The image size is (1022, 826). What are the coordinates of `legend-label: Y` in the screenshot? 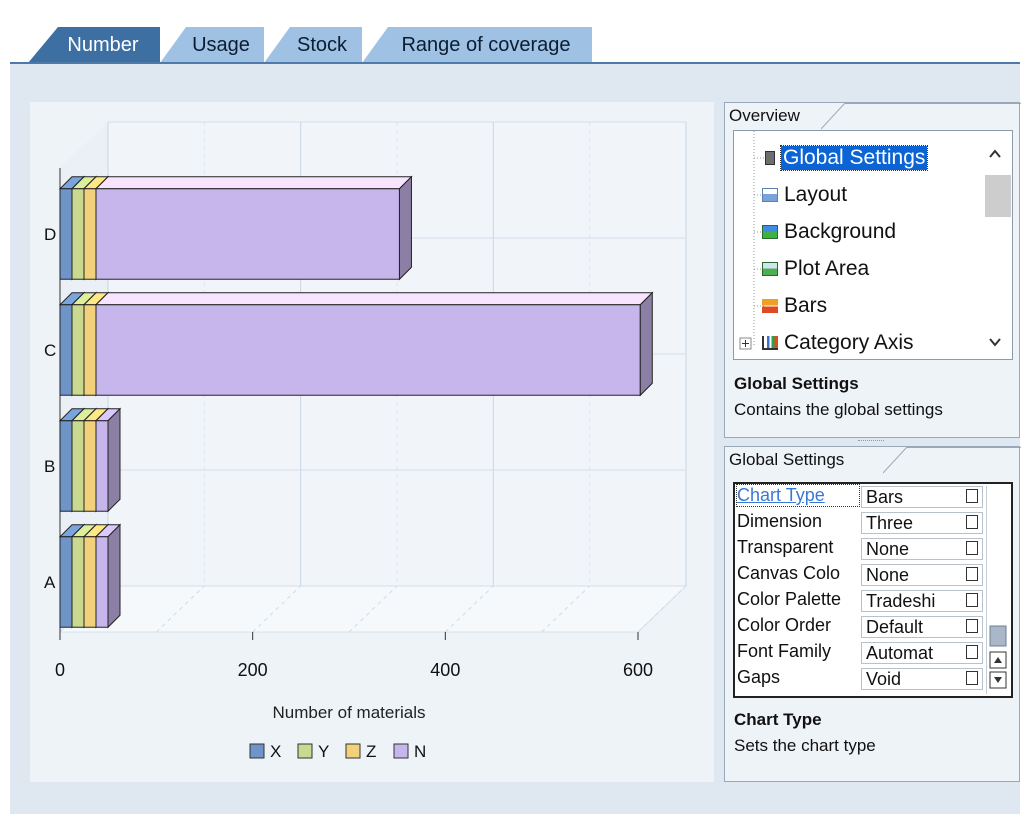 It's located at (323, 751).